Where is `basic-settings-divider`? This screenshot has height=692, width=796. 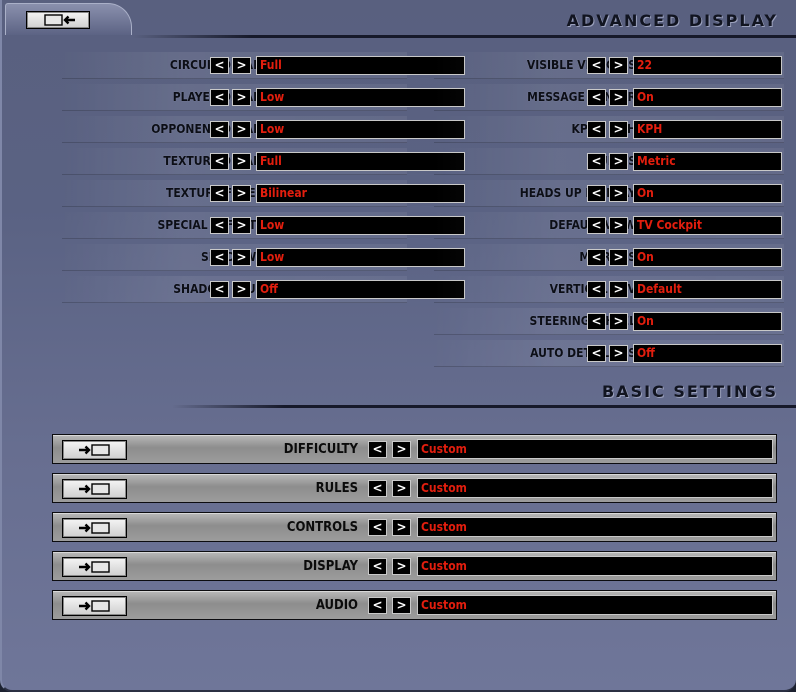
basic-settings-divider is located at coordinates (484, 406).